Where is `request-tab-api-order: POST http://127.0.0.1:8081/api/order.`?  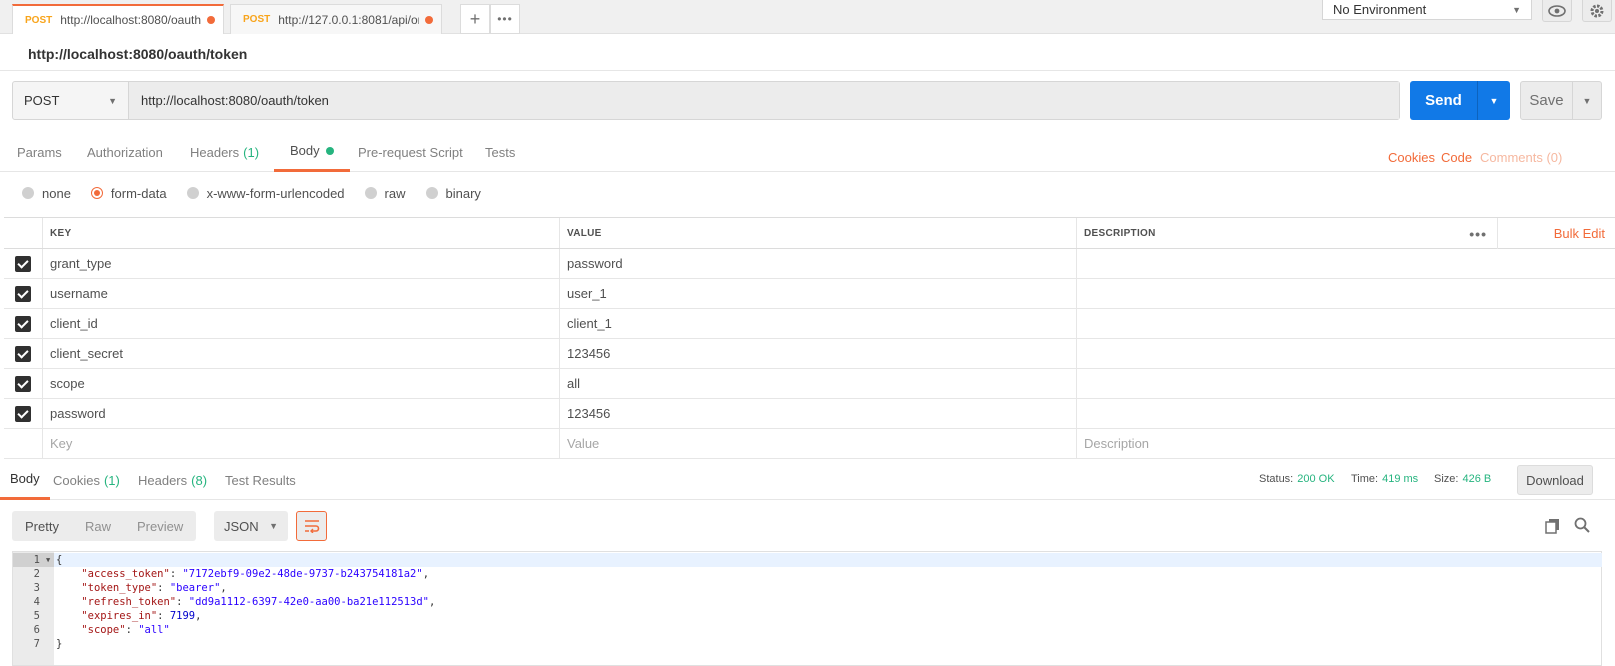 request-tab-api-order: POST http://127.0.0.1:8081/api/order. is located at coordinates (336, 19).